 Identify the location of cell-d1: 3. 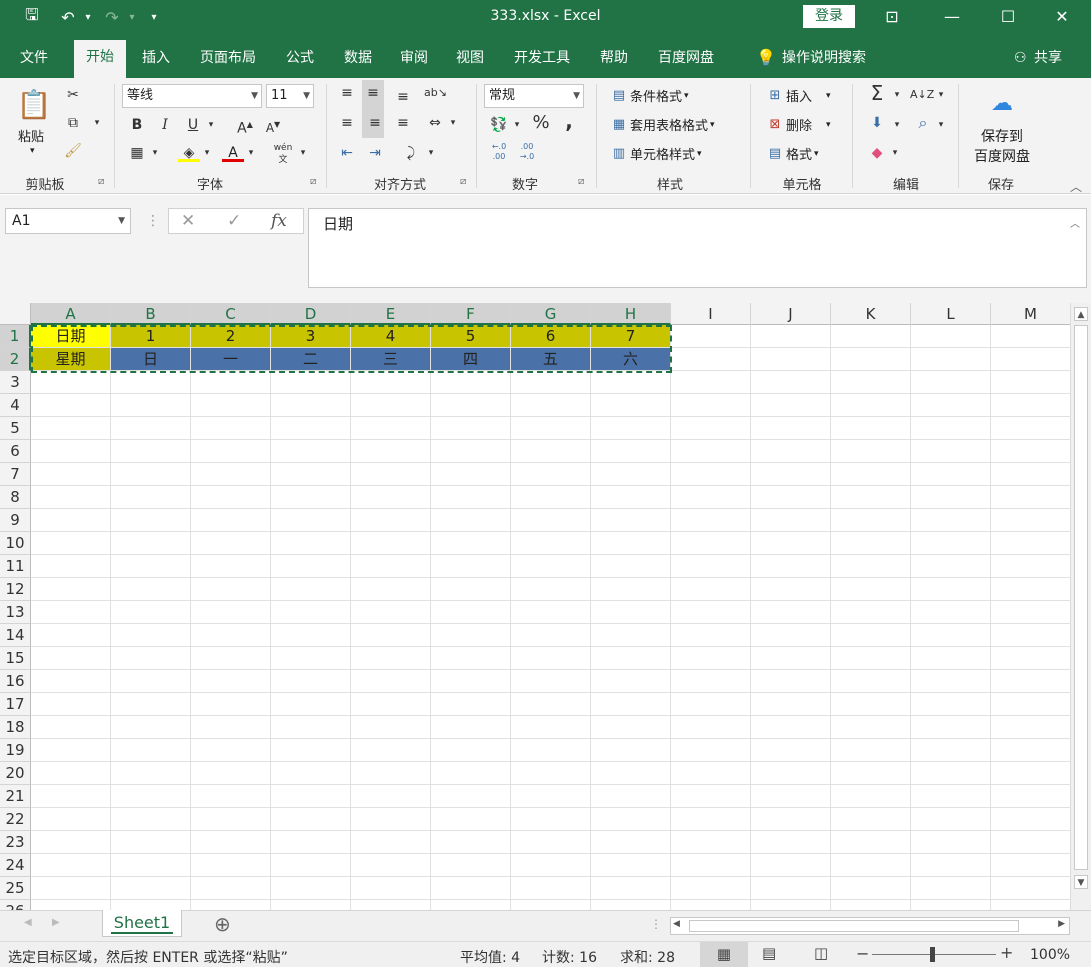
(310, 336).